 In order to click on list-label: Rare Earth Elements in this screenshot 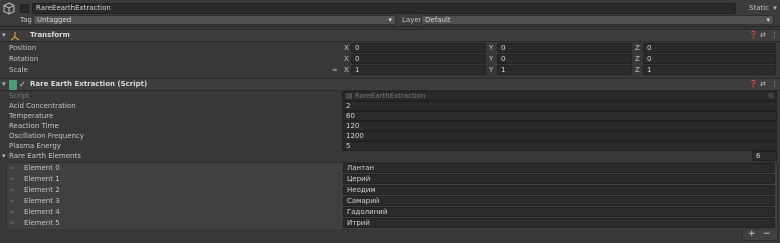, I will do `click(45, 156)`.